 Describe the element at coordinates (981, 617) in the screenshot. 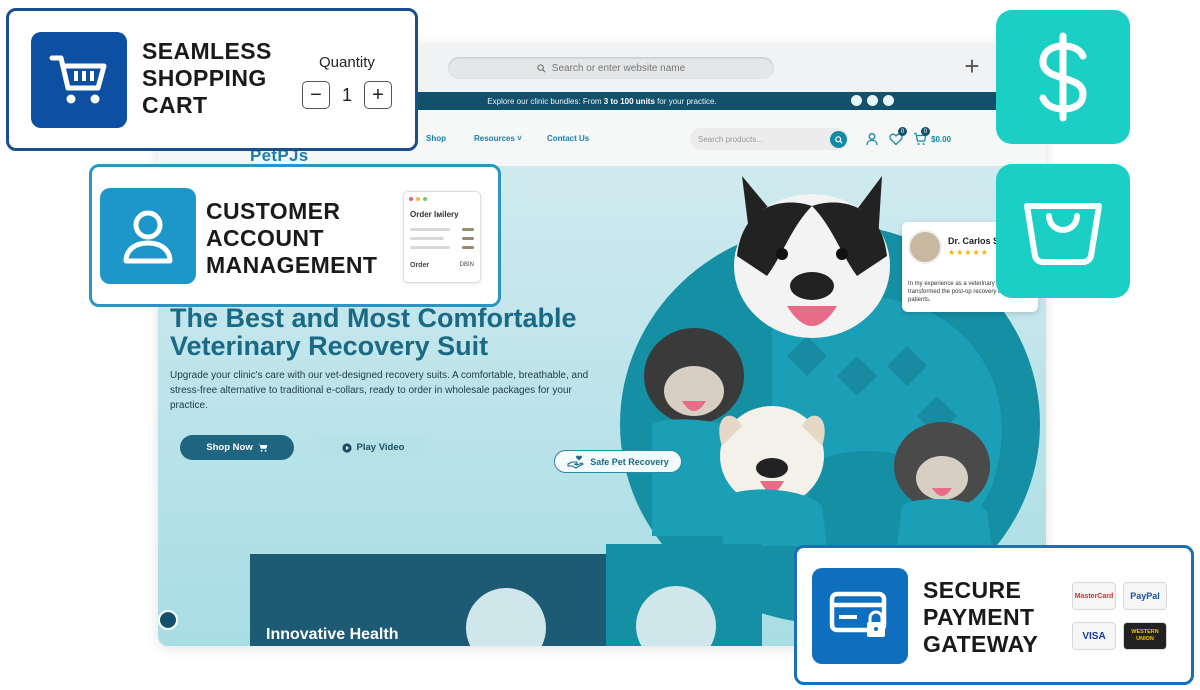

I see `payment-feature-title: SECURE PAYMENT GATEWAY` at that location.